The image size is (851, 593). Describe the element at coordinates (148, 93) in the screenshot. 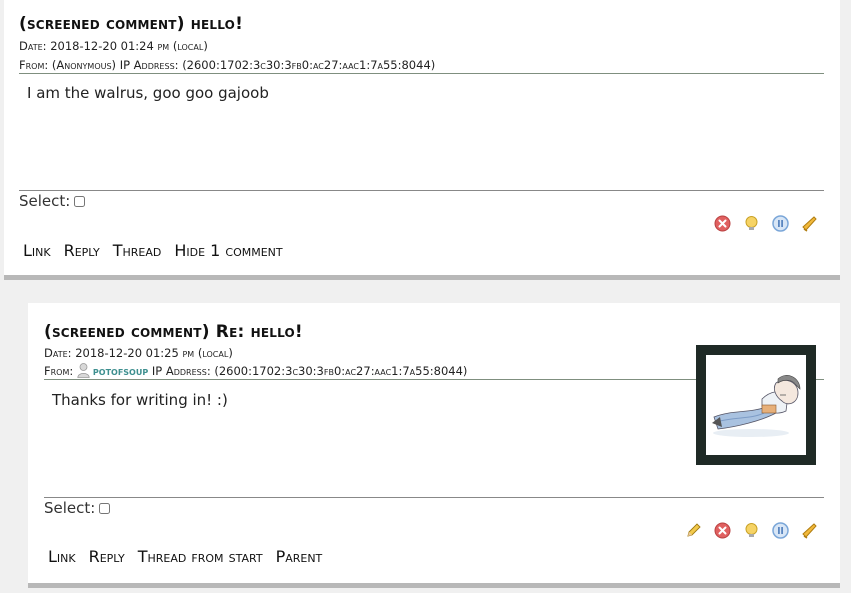

I see `comment-body: I am the walrus, goo goo gajoob` at that location.